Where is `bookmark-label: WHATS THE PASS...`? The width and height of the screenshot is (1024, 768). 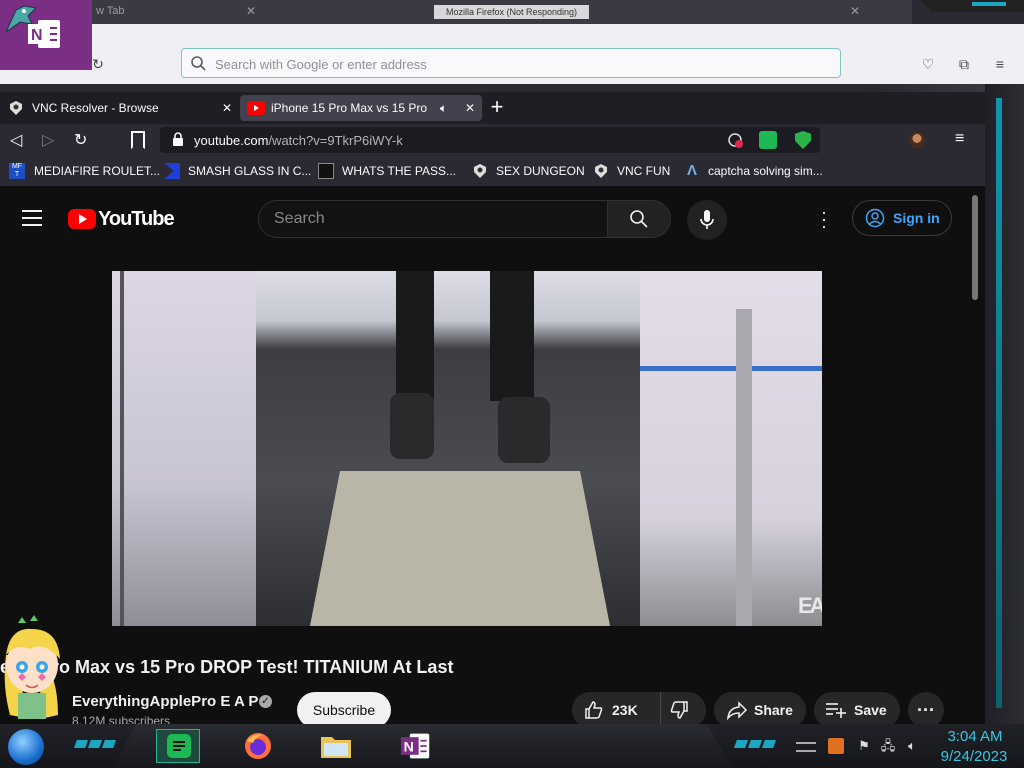
bookmark-label: WHATS THE PASS... is located at coordinates (399, 171).